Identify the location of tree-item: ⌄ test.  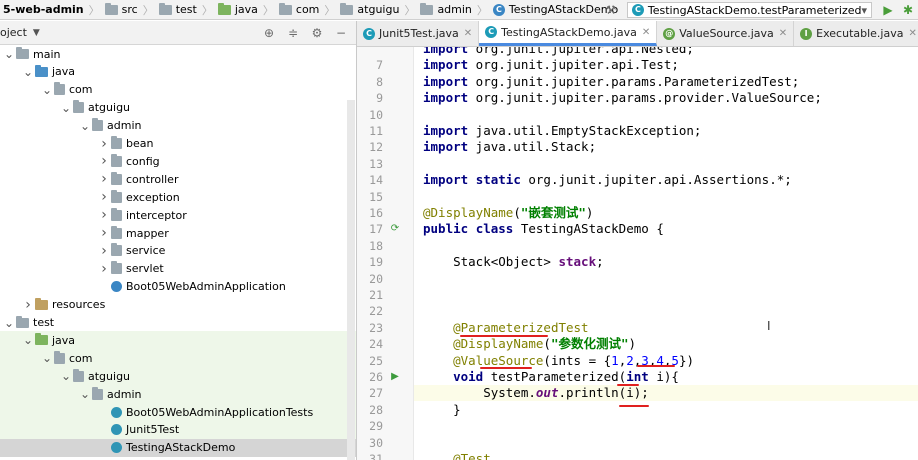
(178, 323).